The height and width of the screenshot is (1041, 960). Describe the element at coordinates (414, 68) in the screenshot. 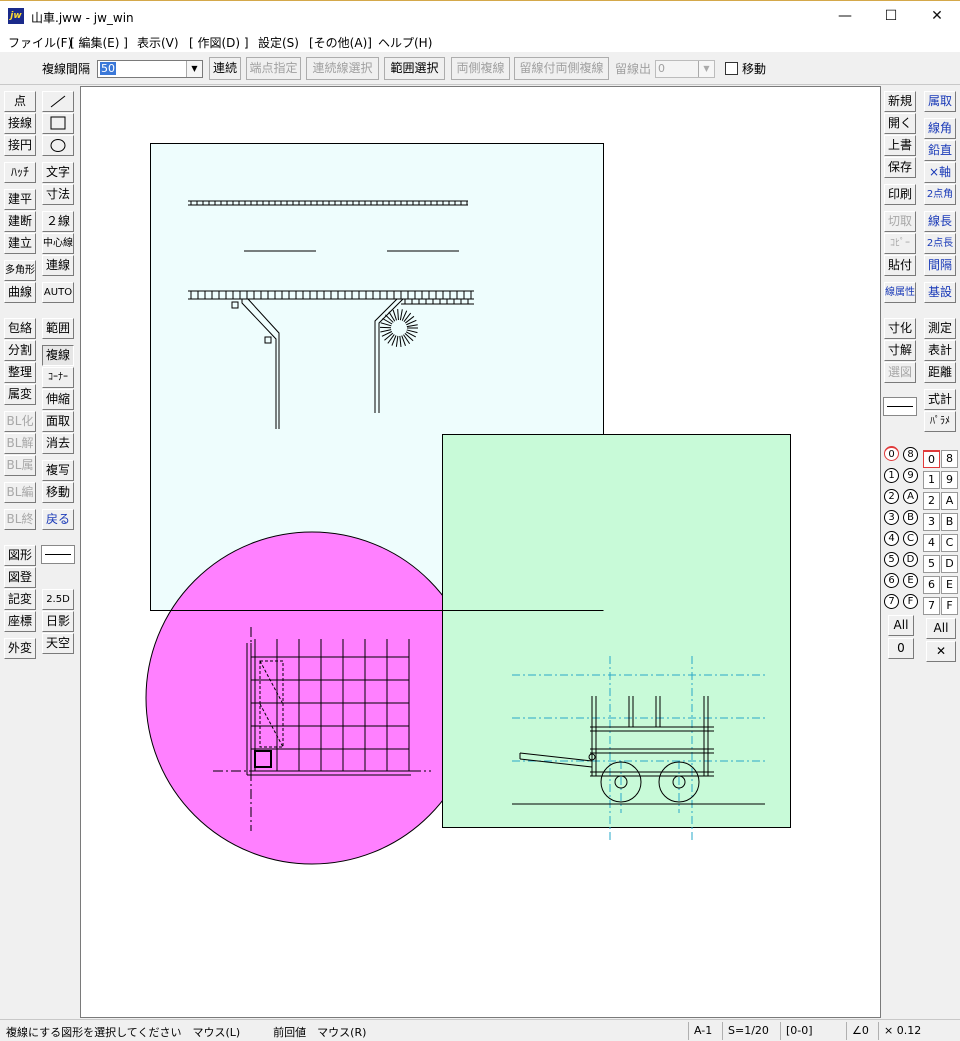

I see `range-select-button: 範囲選択` at that location.